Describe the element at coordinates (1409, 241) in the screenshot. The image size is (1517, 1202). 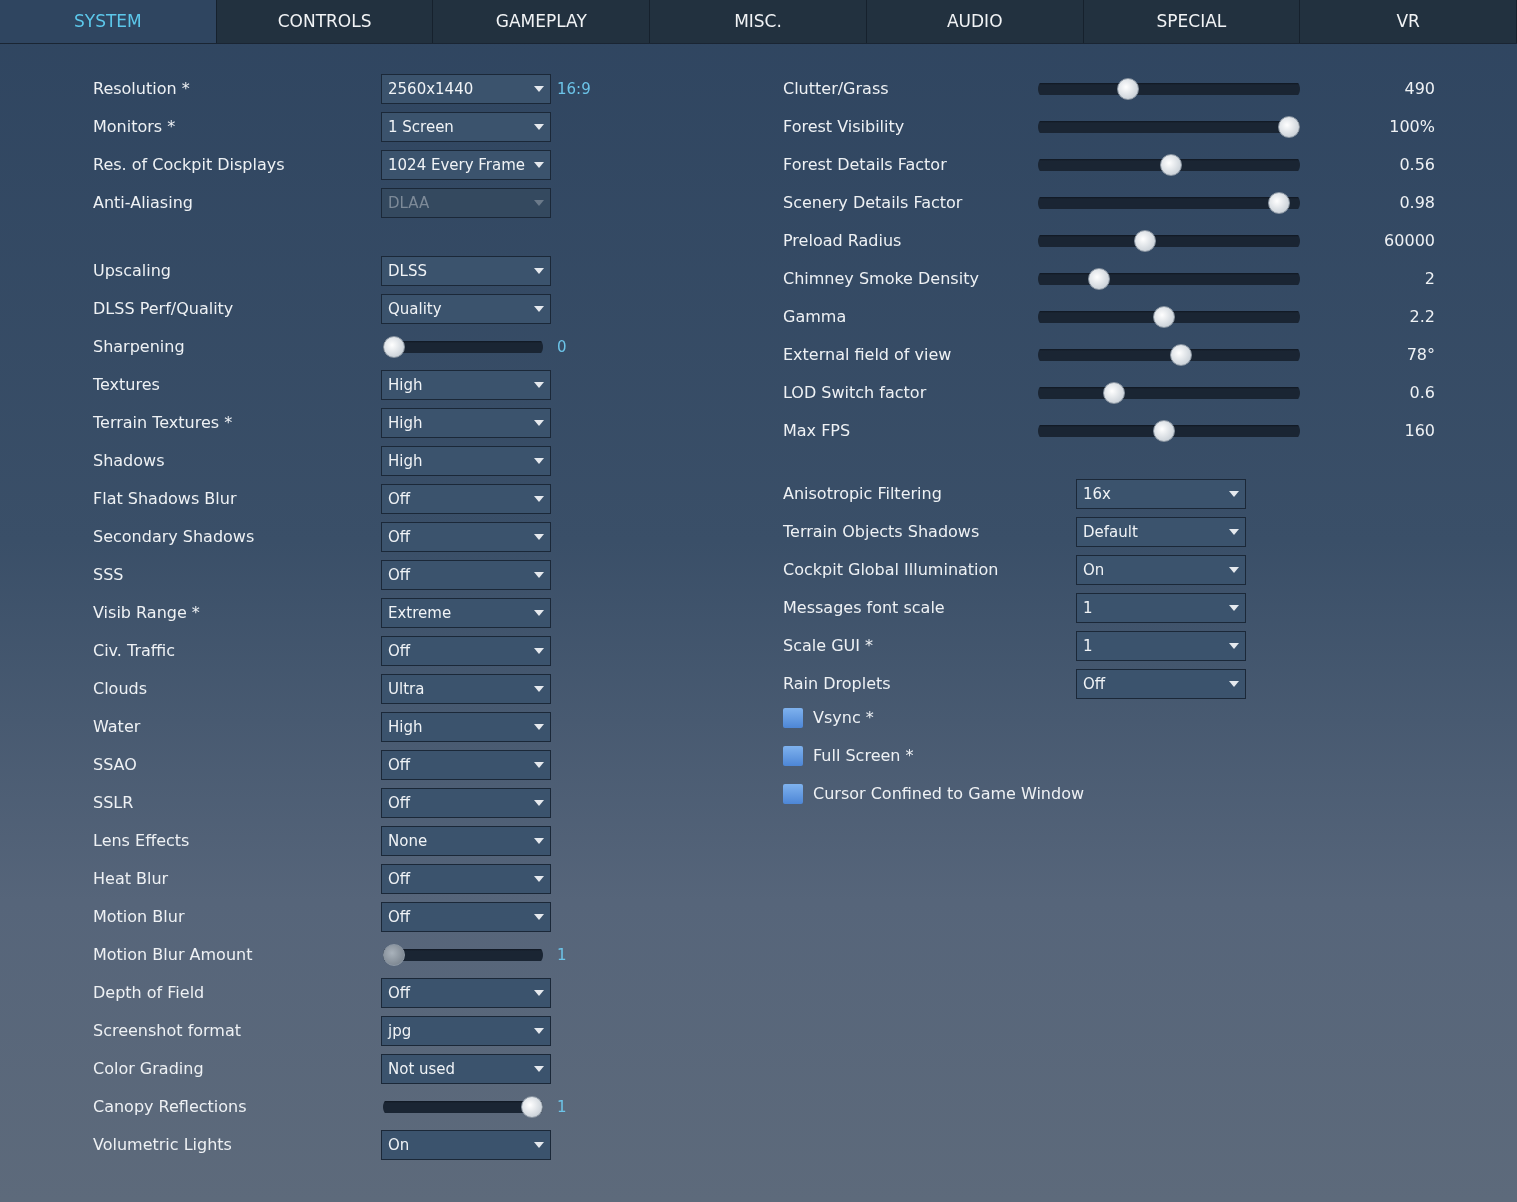
I see `slider-value: 60000` at that location.